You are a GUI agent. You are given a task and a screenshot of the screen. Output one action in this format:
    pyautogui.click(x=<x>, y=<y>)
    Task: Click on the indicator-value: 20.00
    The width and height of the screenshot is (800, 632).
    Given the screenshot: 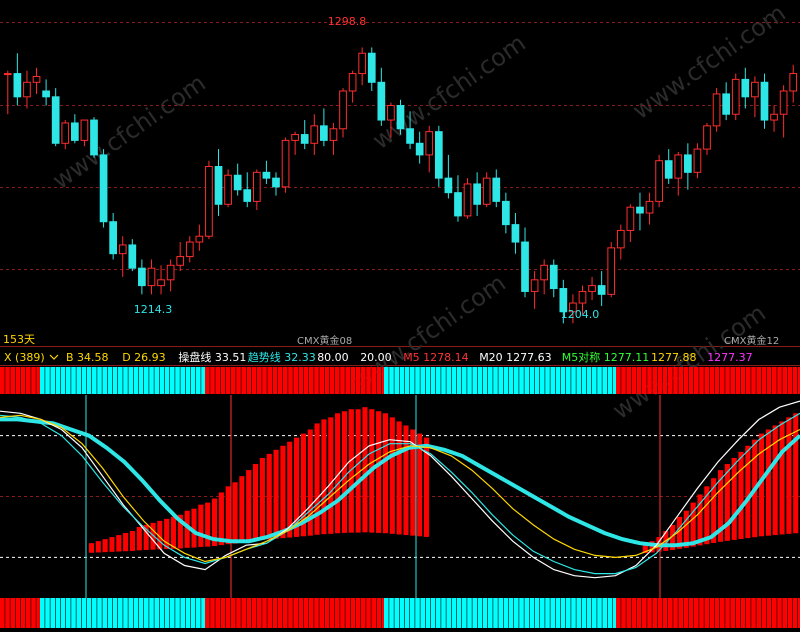 What is the action you would take?
    pyautogui.click(x=376, y=357)
    